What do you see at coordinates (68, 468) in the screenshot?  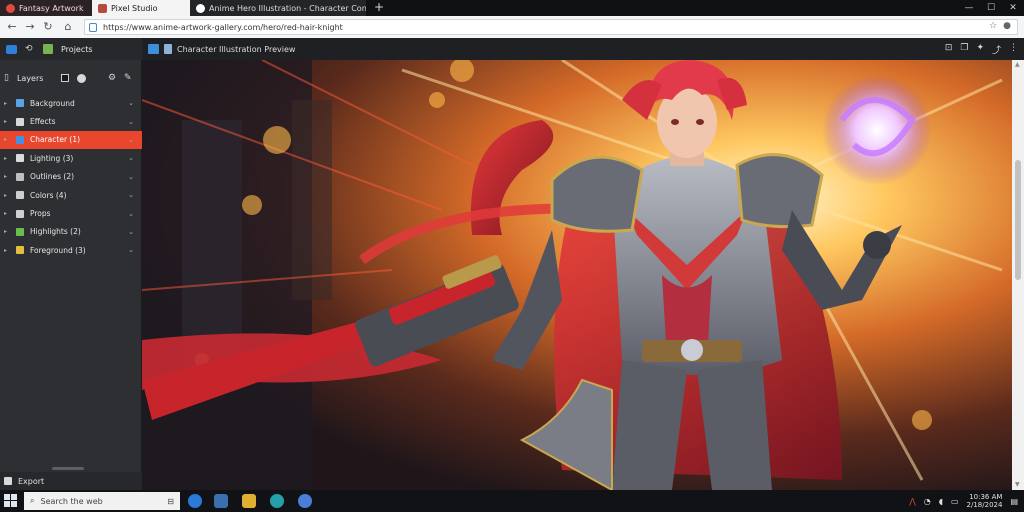 I see `sidebar-scrollbar` at bounding box center [68, 468].